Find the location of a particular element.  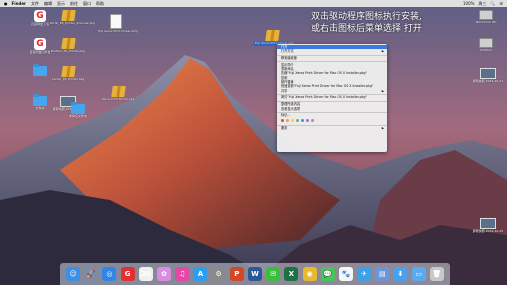

desktop-icon-label: Untitled is located at coordinates (486, 50).